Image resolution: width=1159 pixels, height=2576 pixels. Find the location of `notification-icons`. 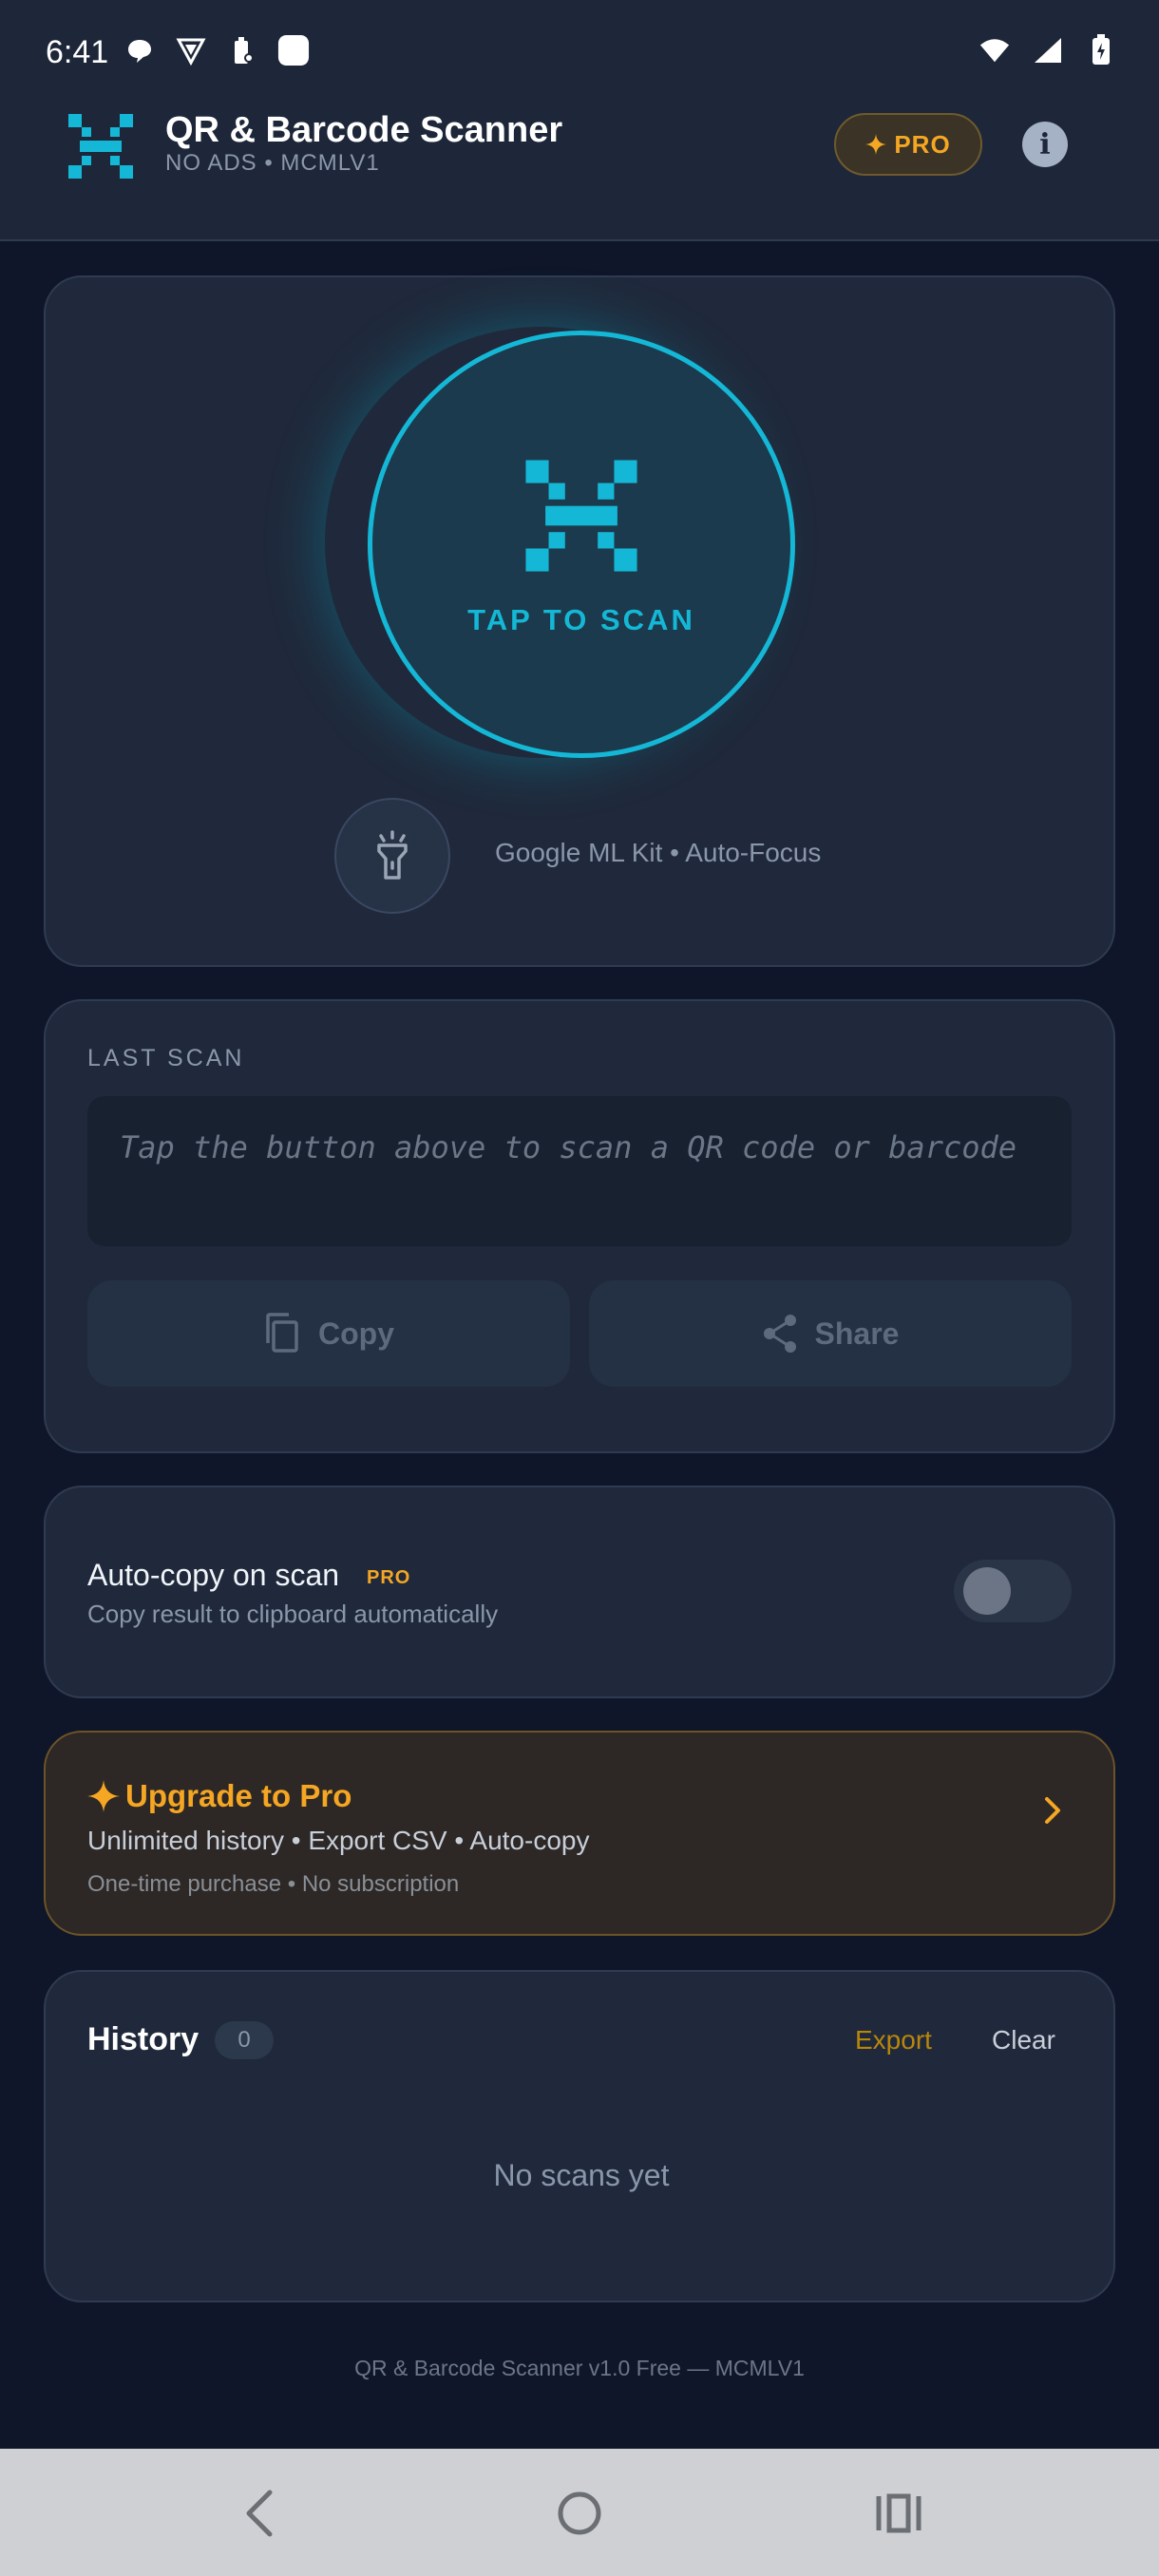

notification-icons is located at coordinates (217, 50).